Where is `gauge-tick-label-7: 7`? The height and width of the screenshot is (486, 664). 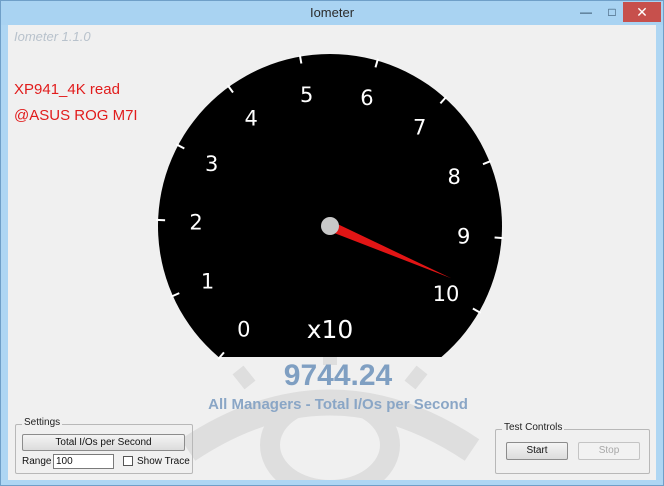
gauge-tick-label-7: 7 is located at coordinates (419, 127).